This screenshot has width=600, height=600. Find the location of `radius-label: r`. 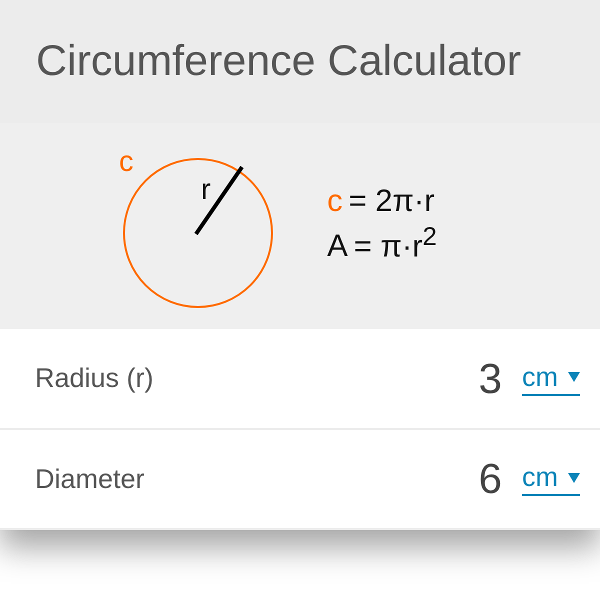

radius-label: r is located at coordinates (206, 190).